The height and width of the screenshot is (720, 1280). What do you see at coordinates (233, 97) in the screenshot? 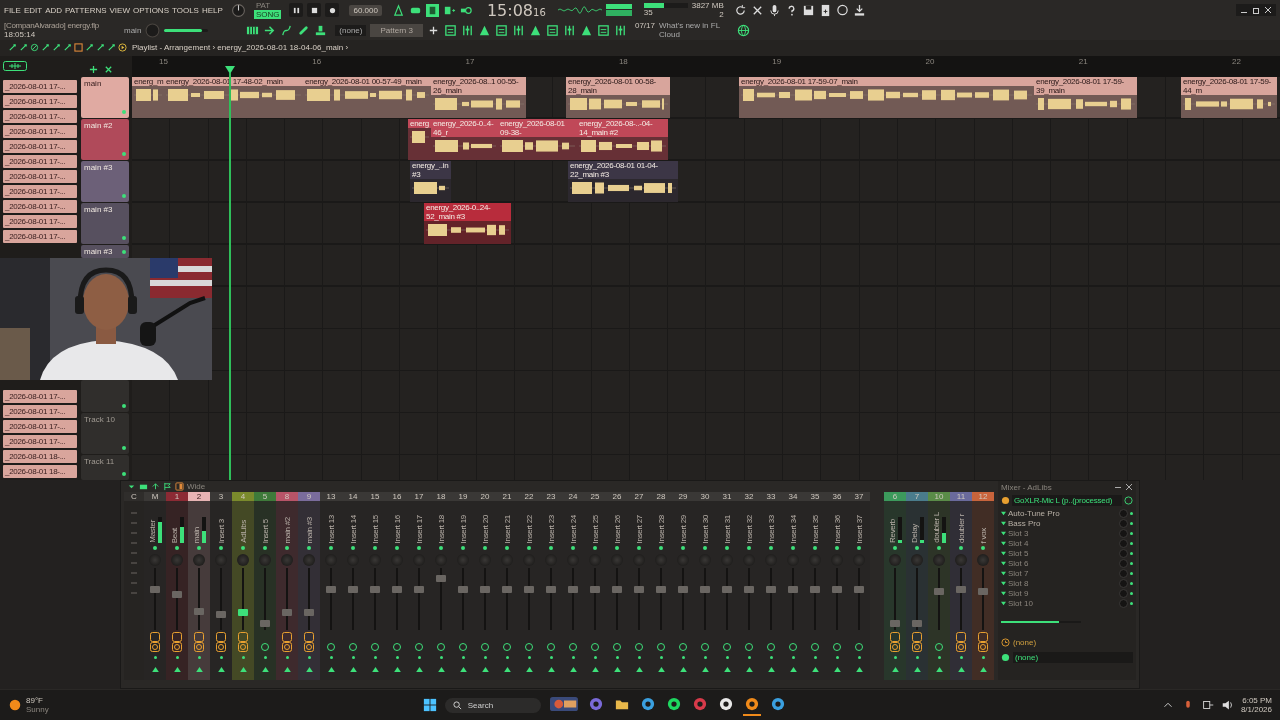
I see `audio-clip: energy_2026-08-01 17-48-02_main` at bounding box center [233, 97].